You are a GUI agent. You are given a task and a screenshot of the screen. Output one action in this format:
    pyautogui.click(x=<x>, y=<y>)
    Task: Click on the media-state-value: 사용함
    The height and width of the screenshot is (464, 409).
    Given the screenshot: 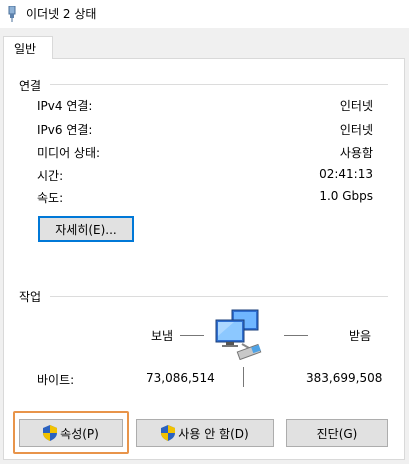 What is the action you would take?
    pyautogui.click(x=356, y=153)
    